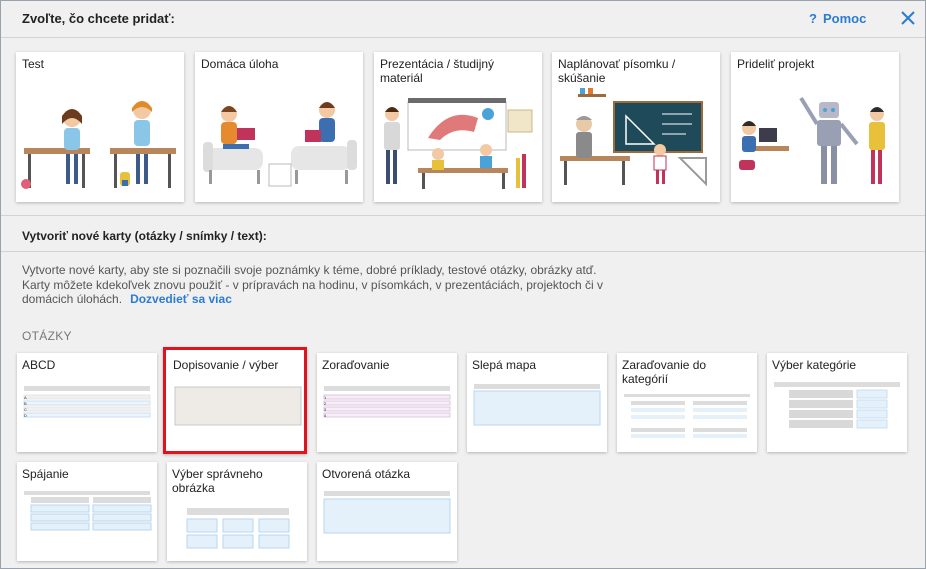 This screenshot has width=926, height=569. I want to click on card-label: Domáca úloha, so click(240, 64).